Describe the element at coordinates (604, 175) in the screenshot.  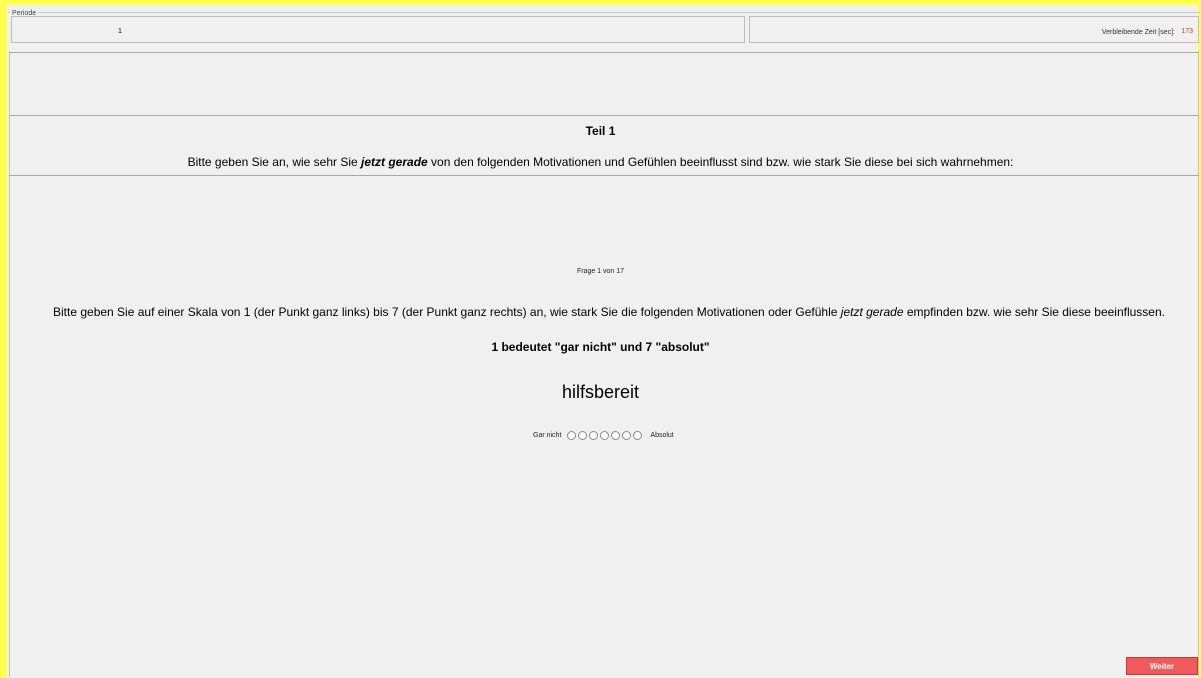
I see `divider-intro-bottom` at that location.